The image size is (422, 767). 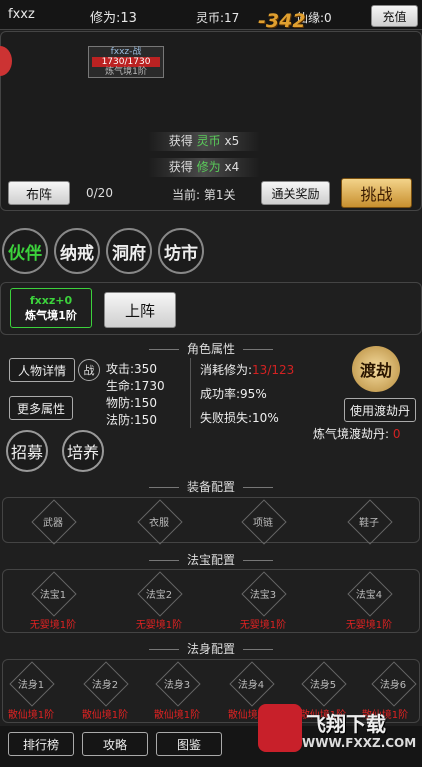 What do you see at coordinates (369, 625) in the screenshot?
I see `treasure-req-4: 无婴境1阶` at bounding box center [369, 625].